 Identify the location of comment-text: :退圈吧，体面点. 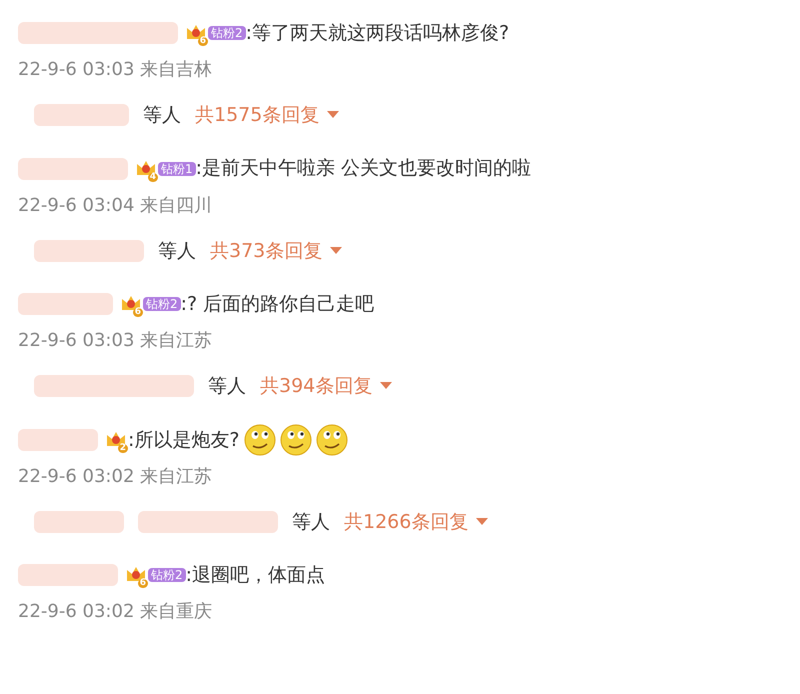
(256, 575).